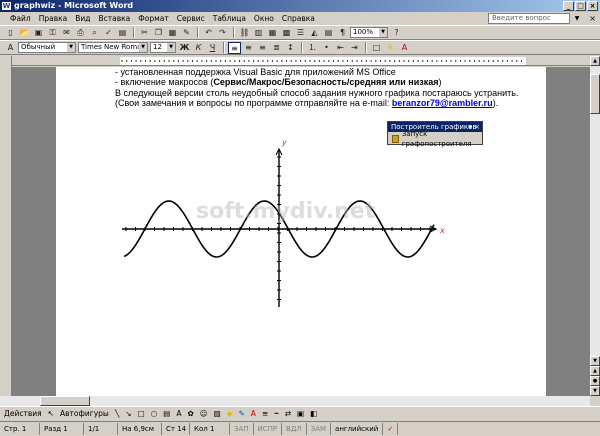  Describe the element at coordinates (66, 33) in the screenshot. I see `email-icon: ✉` at that location.